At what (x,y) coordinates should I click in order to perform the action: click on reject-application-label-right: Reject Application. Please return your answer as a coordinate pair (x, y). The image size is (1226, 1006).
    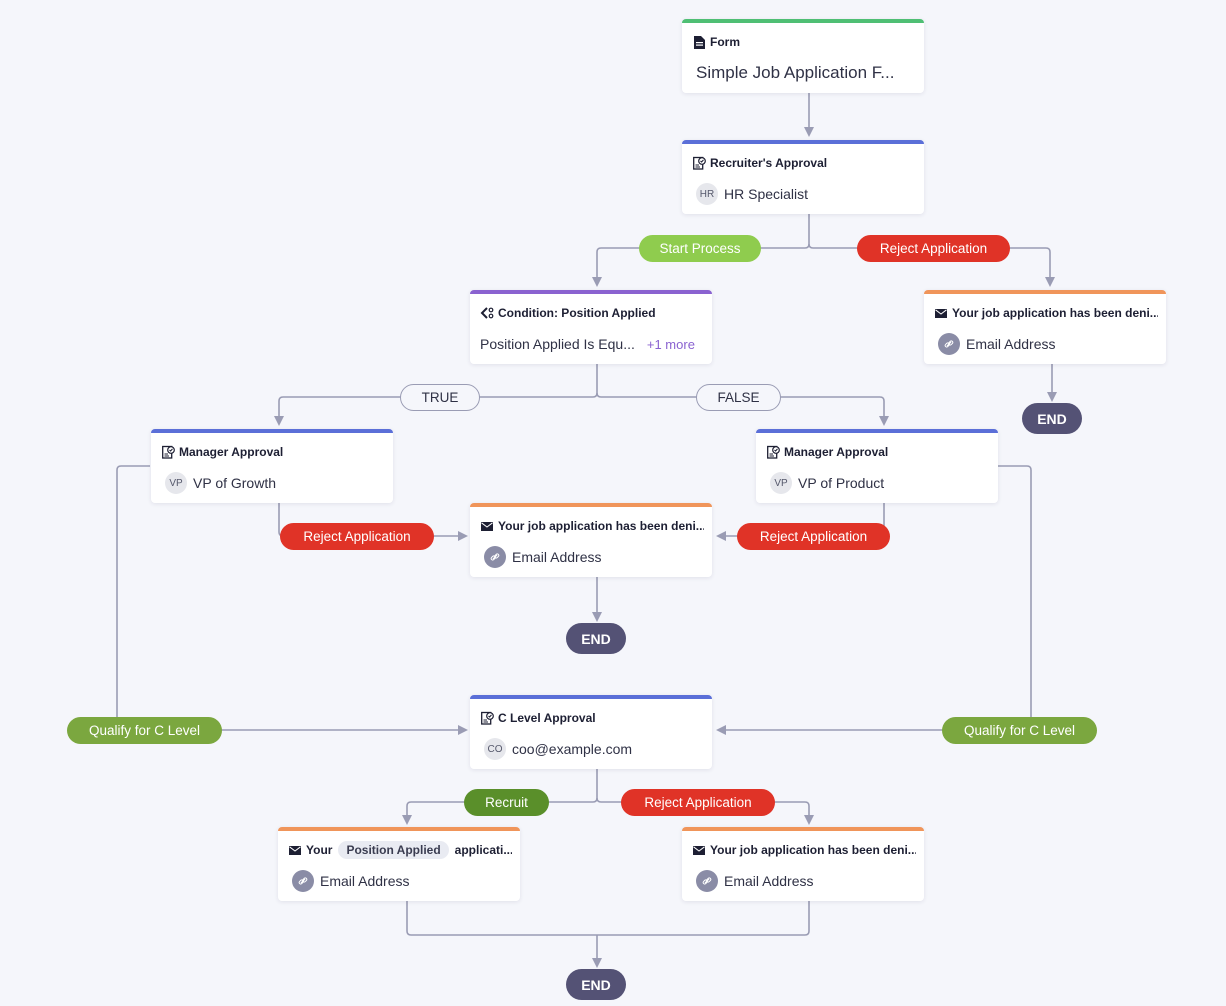
    Looking at the image, I should click on (813, 536).